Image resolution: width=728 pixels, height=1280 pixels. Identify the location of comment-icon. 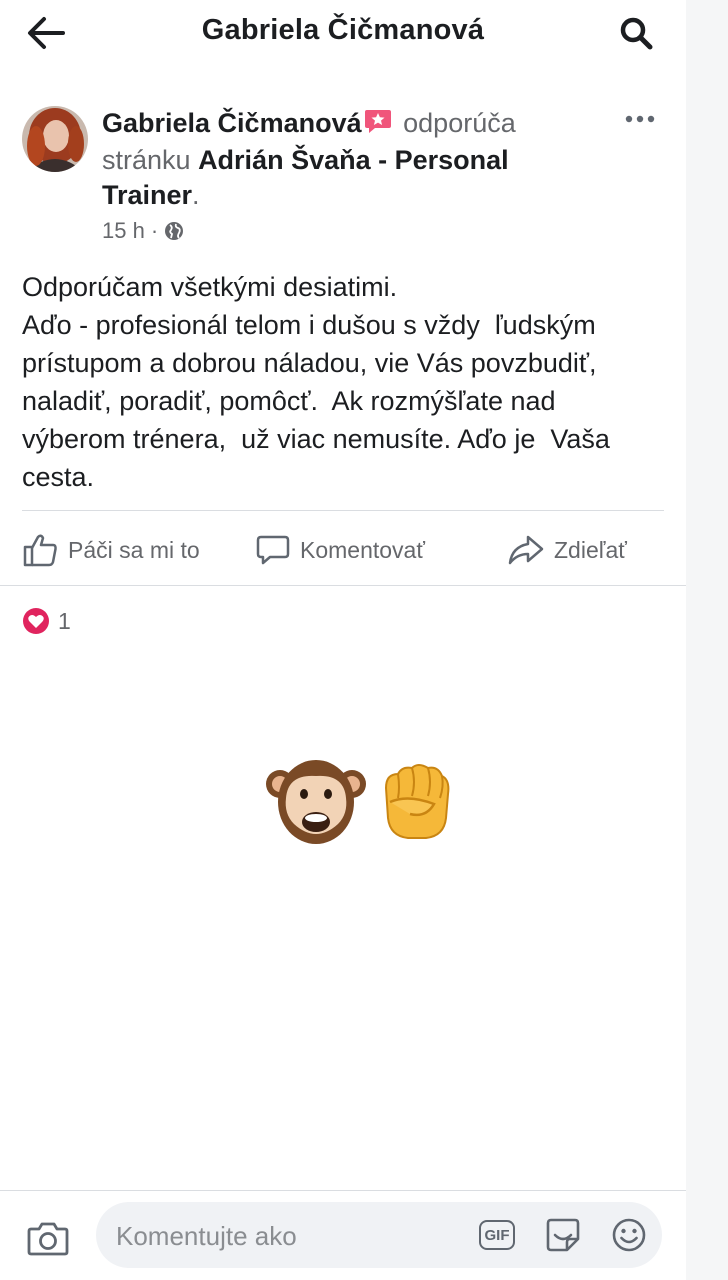
(273, 550).